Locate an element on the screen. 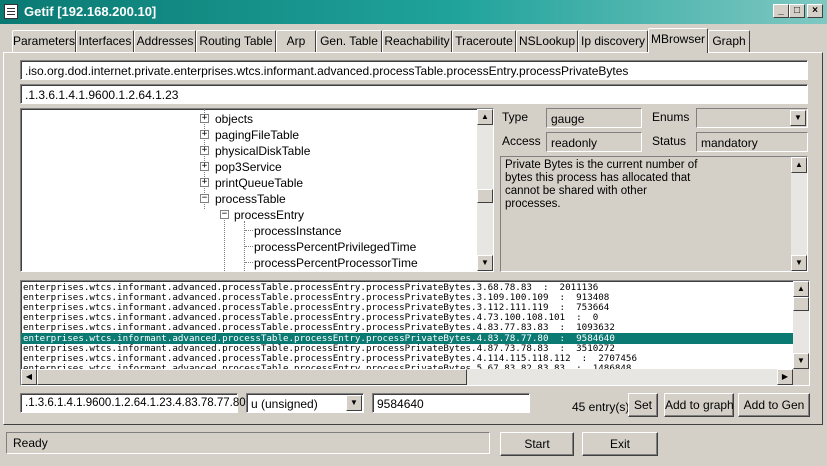  scroll-right-icon: ▶ is located at coordinates (785, 377).